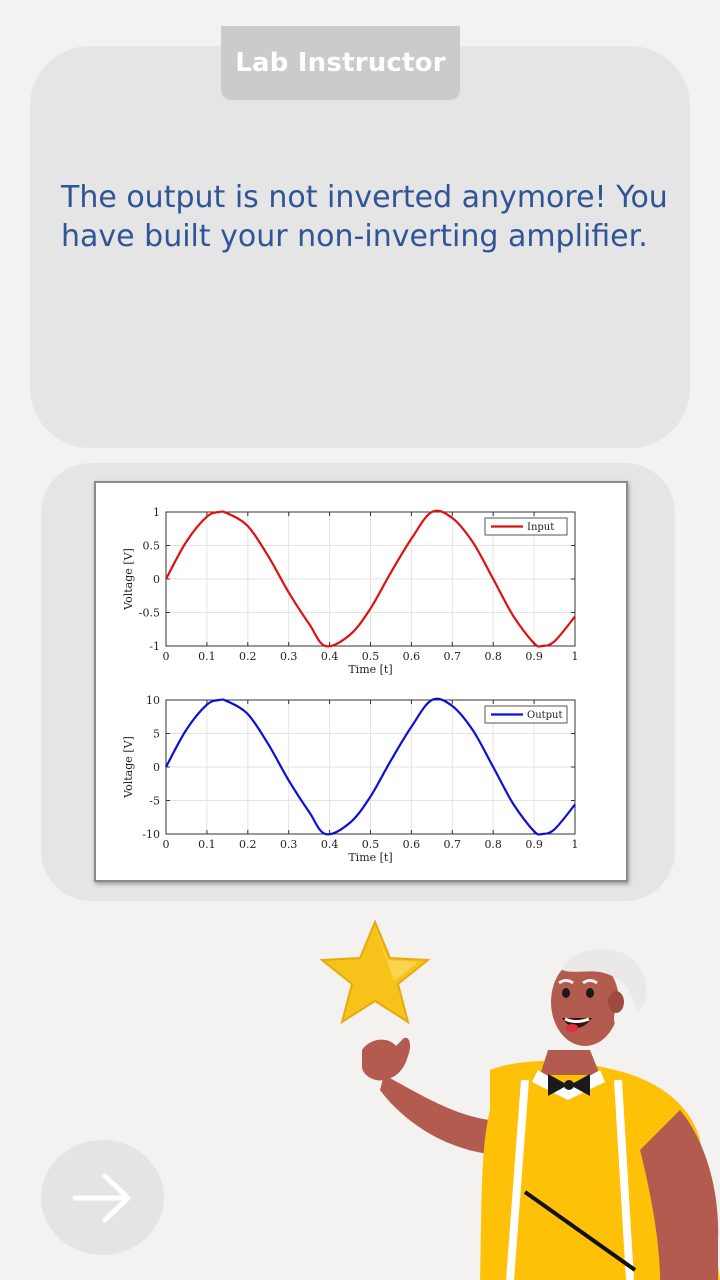 The width and height of the screenshot is (720, 1280). Describe the element at coordinates (156, 734) in the screenshot. I see `y-tick-label: 5` at that location.